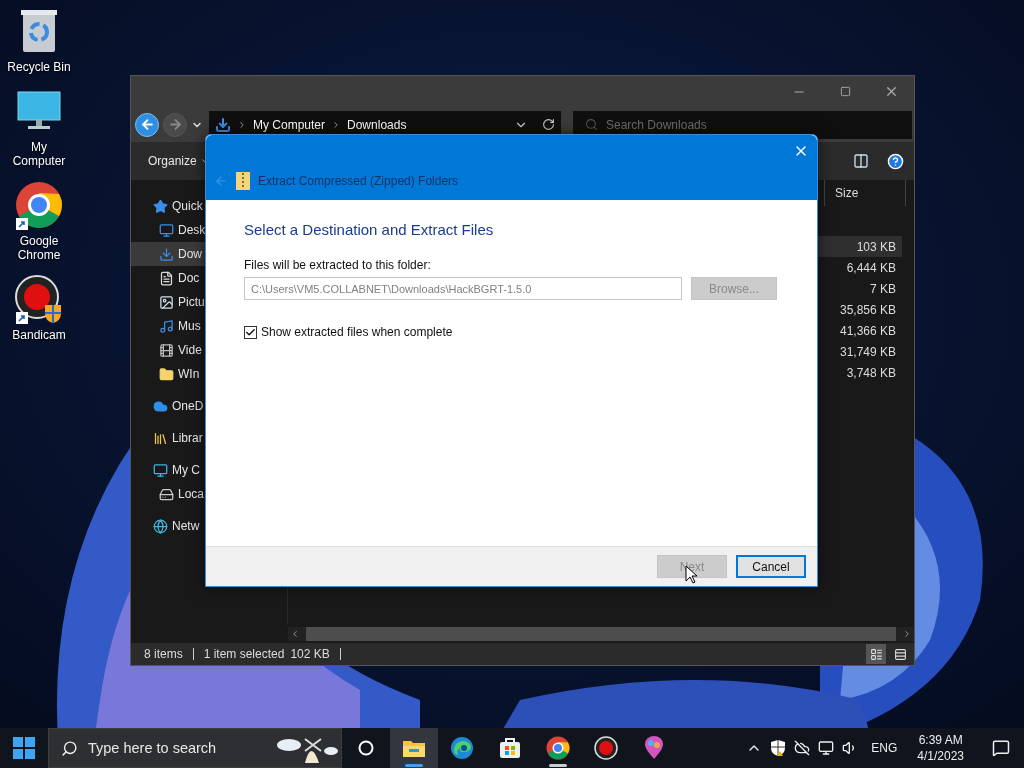 Image resolution: width=1024 pixels, height=768 pixels. I want to click on selection-size: 102 KB, so click(310, 654).